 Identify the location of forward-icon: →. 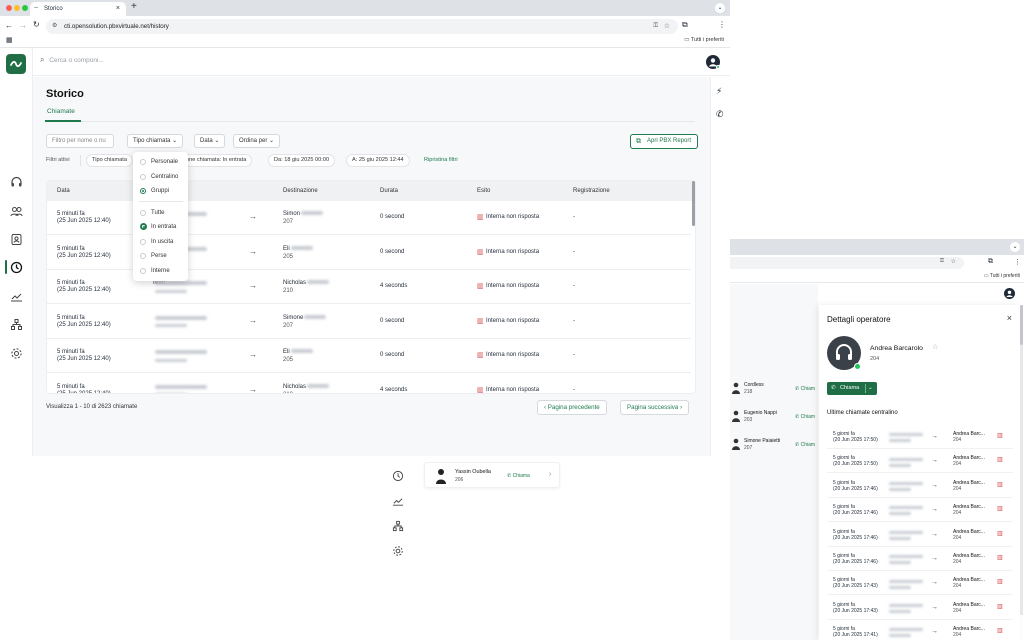
(23, 25).